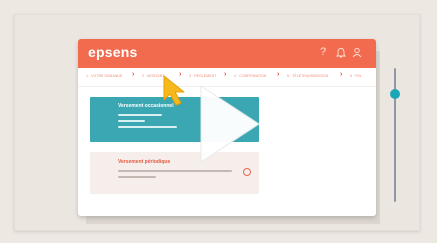 This screenshot has width=437, height=243. Describe the element at coordinates (357, 54) in the screenshot. I see `user-icon` at that location.